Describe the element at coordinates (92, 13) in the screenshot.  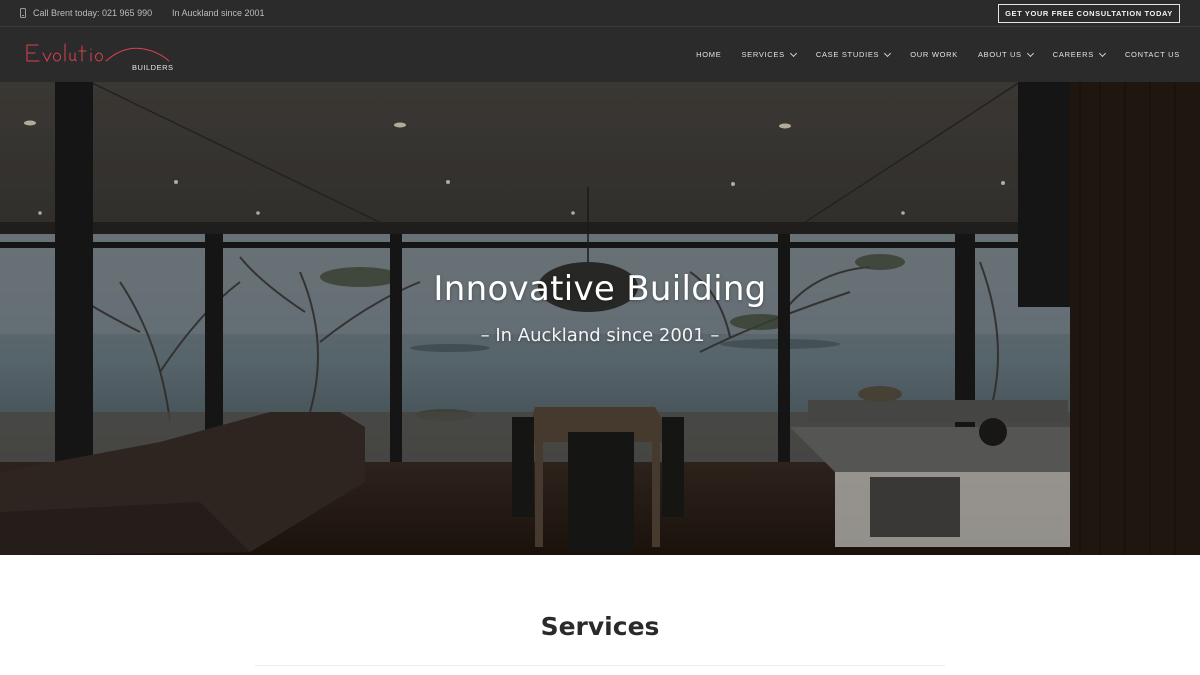
I see `phone-text: Call Brent today: 021 965 990` at that location.